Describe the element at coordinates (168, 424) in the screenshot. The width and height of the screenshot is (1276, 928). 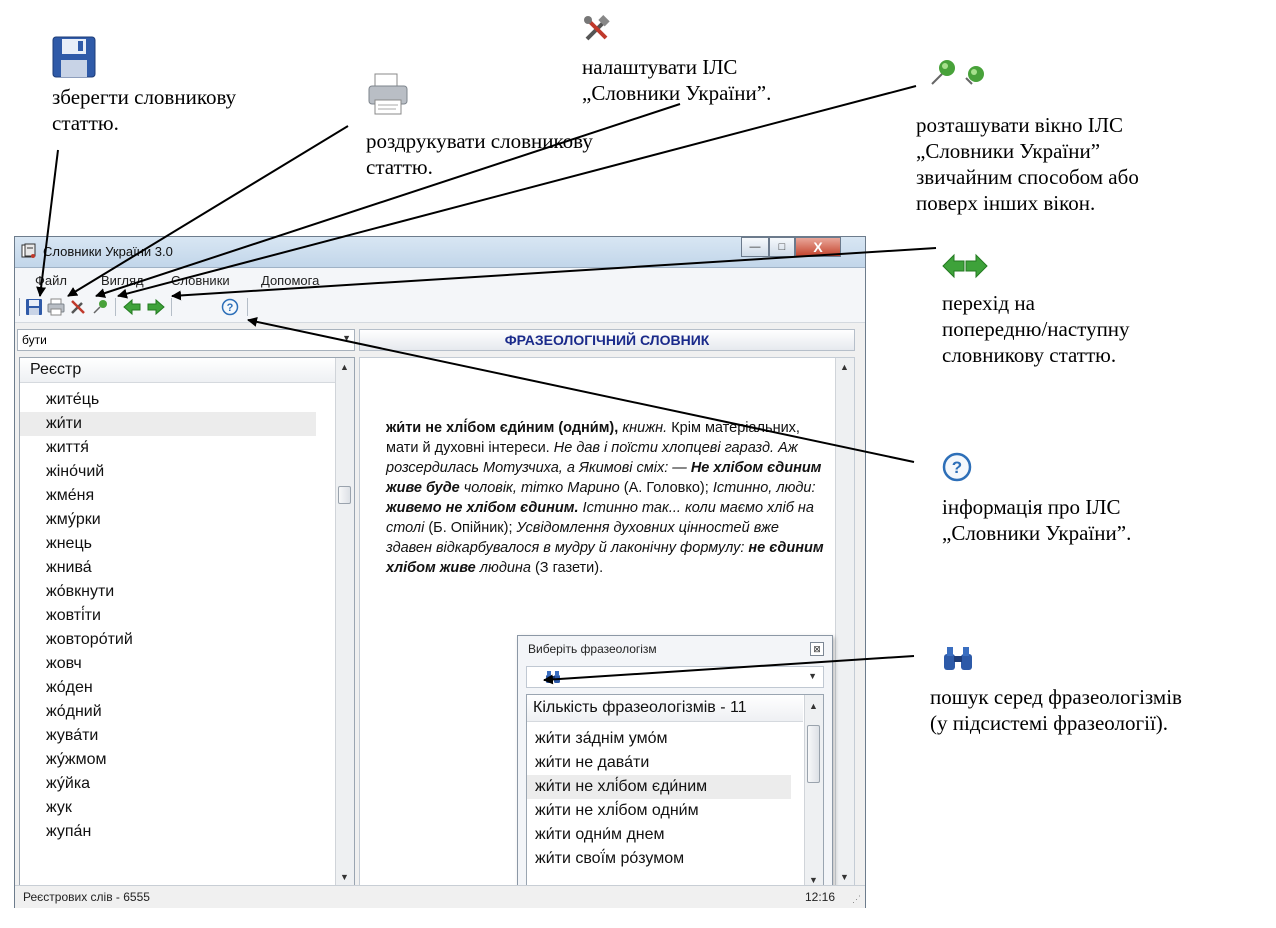
I see `list-item: жи́ти` at that location.